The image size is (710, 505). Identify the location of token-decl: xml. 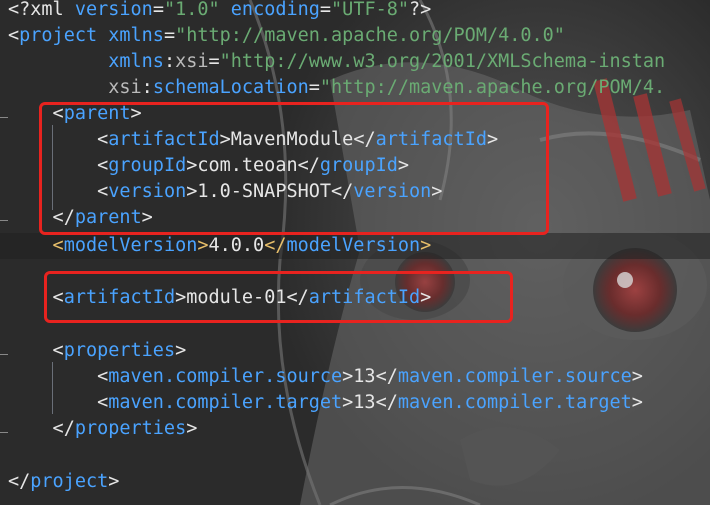
(52, 10).